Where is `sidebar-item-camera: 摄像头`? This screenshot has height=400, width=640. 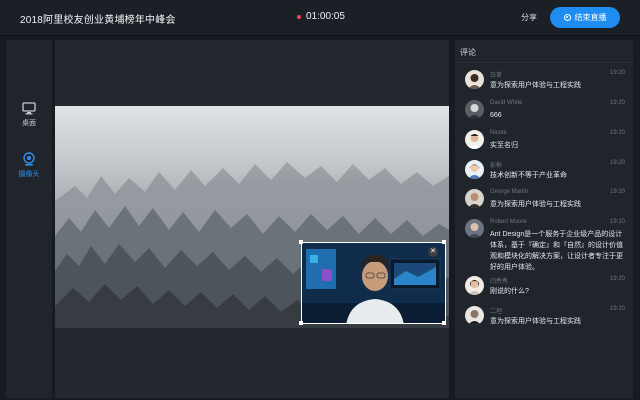
sidebar-item-camera: 摄像头 is located at coordinates (29, 165).